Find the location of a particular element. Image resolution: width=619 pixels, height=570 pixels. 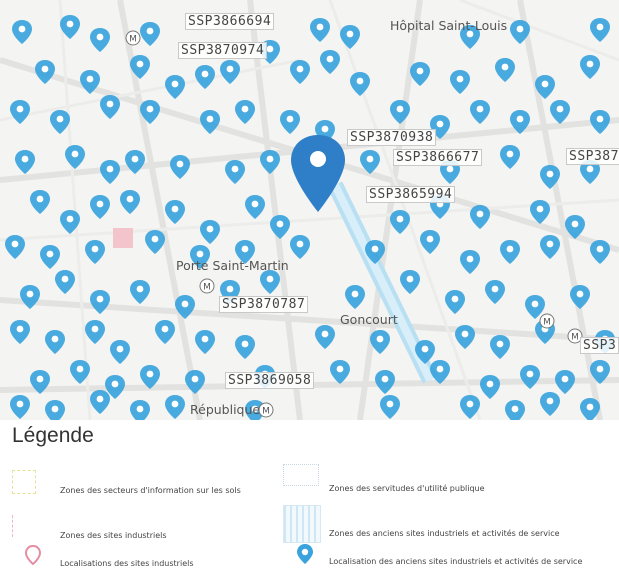

site-label-ssp3866677: SSP3866677 is located at coordinates (438, 157).